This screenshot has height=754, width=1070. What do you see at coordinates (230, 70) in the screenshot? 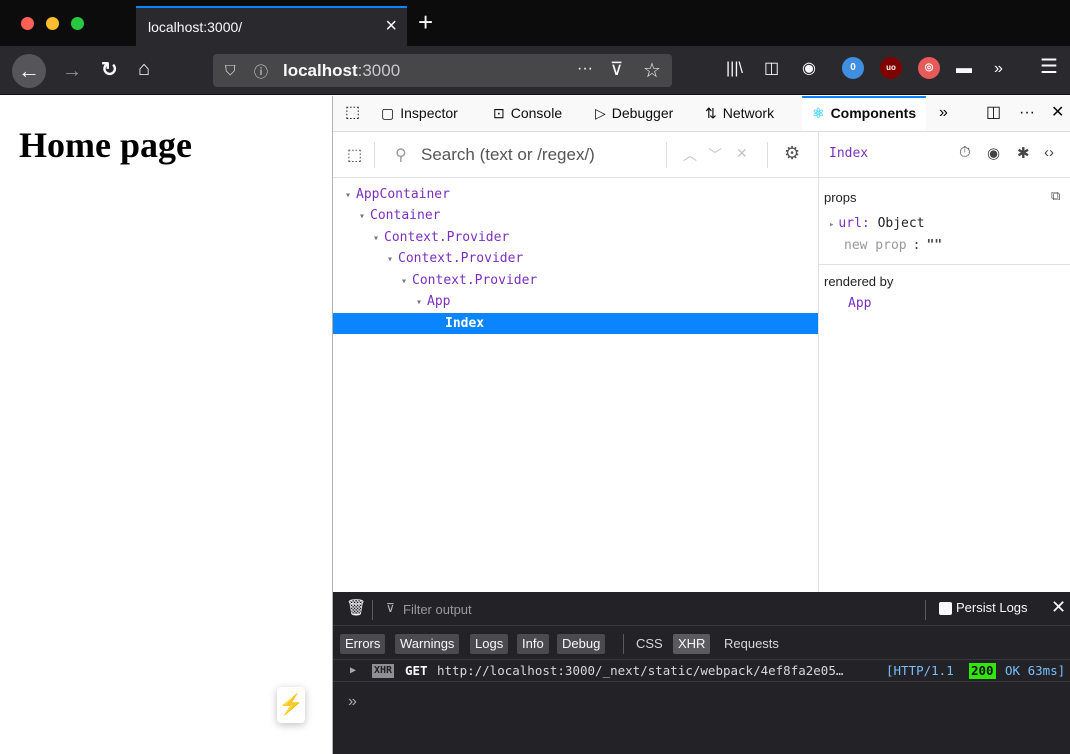
I see `tracking-shield-icon: ⛉` at bounding box center [230, 70].